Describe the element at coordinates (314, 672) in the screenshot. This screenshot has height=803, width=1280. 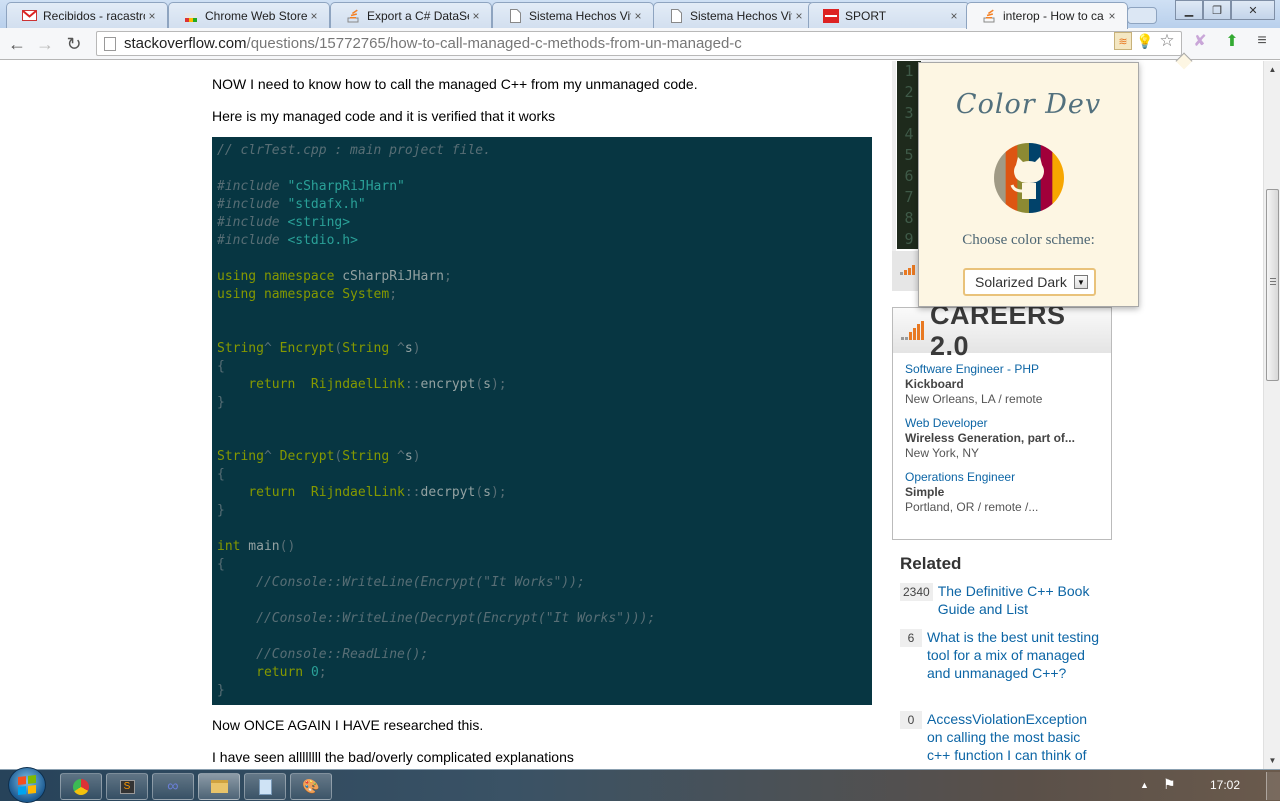
I see `code-token: 0` at that location.